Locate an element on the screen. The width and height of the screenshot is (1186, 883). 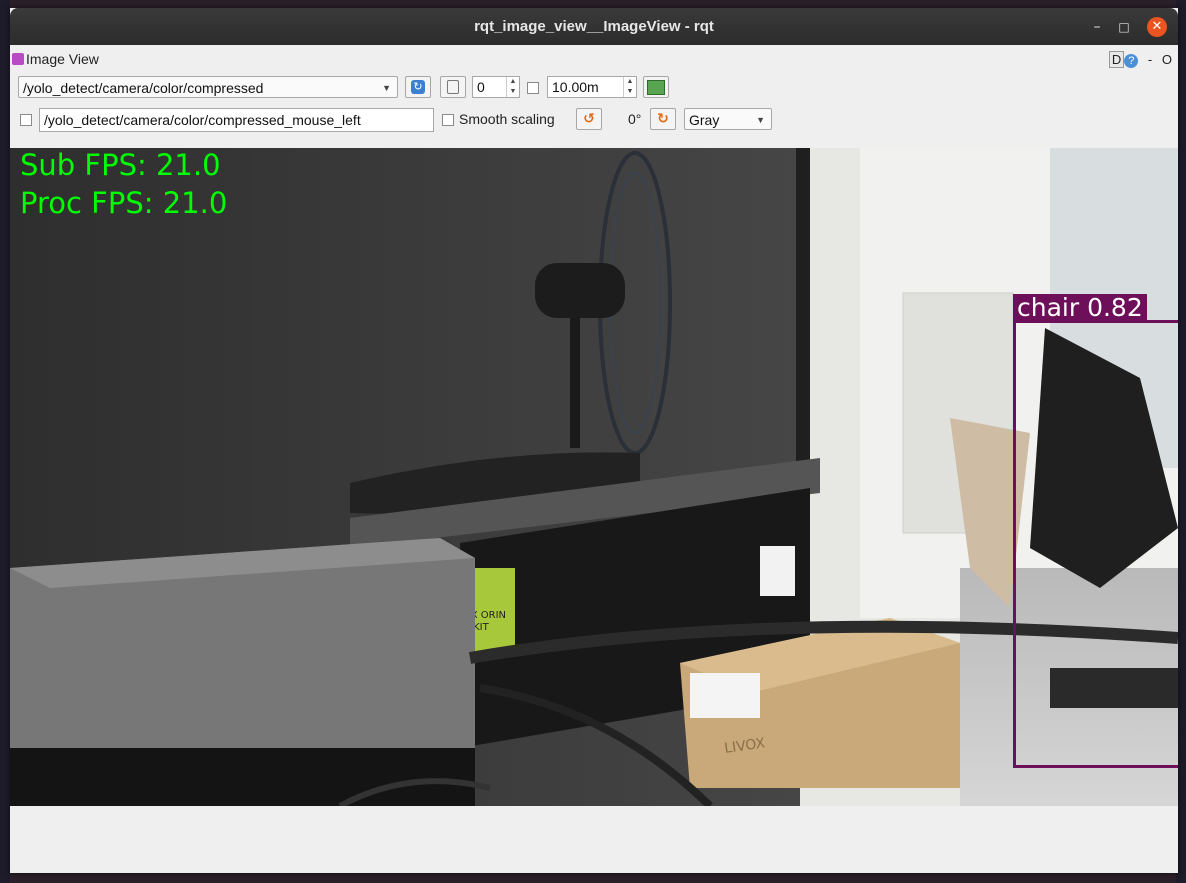
pause-icon is located at coordinates (453, 87).